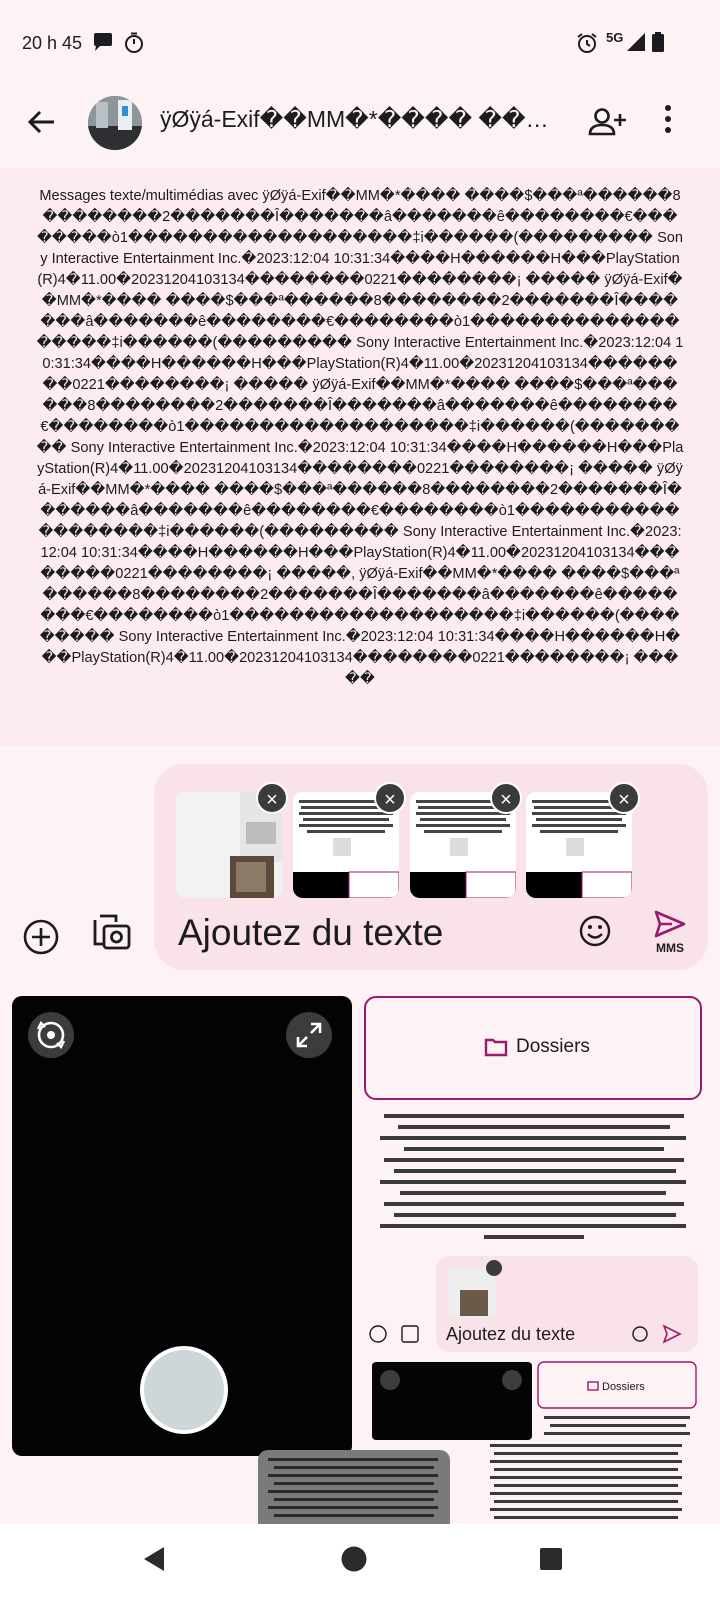  Describe the element at coordinates (360, 42) in the screenshot. I see `status-bar: 20 h 45 5G` at that location.